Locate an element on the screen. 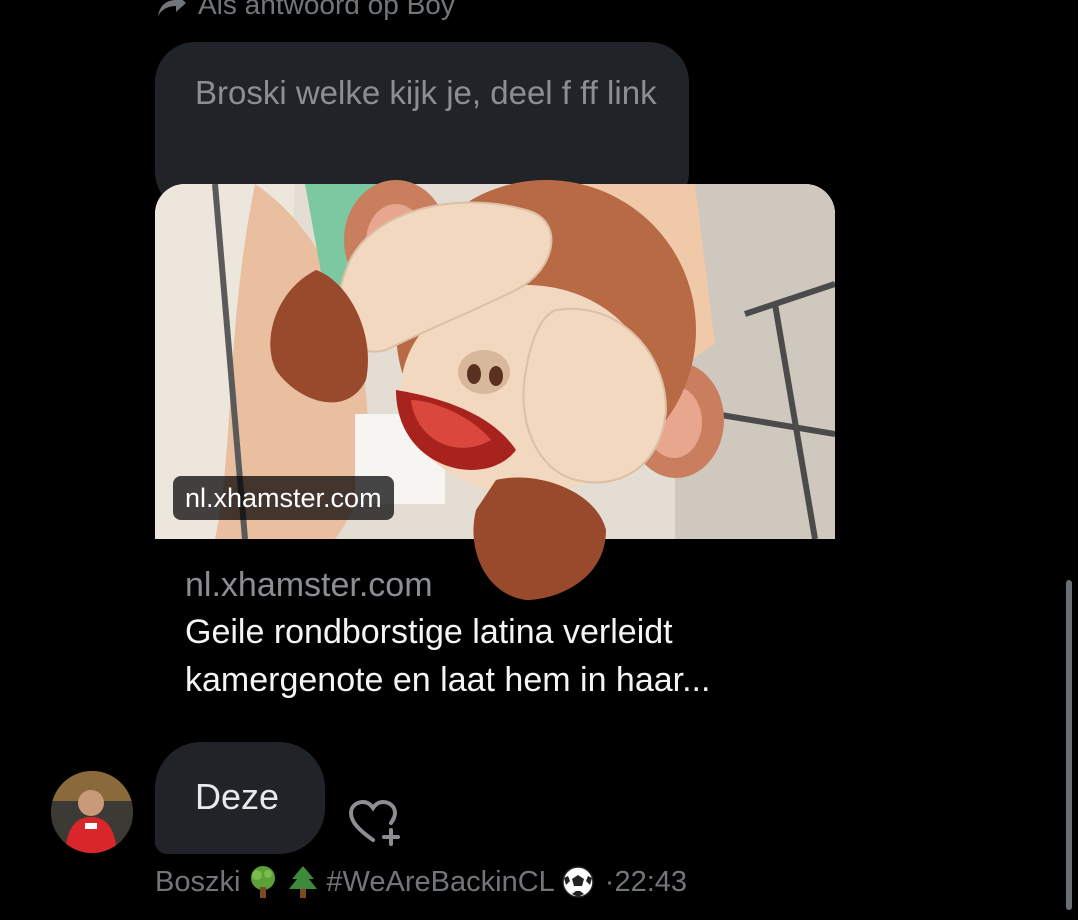 The width and height of the screenshot is (1078, 920). scrollbar is located at coordinates (1069, 745).